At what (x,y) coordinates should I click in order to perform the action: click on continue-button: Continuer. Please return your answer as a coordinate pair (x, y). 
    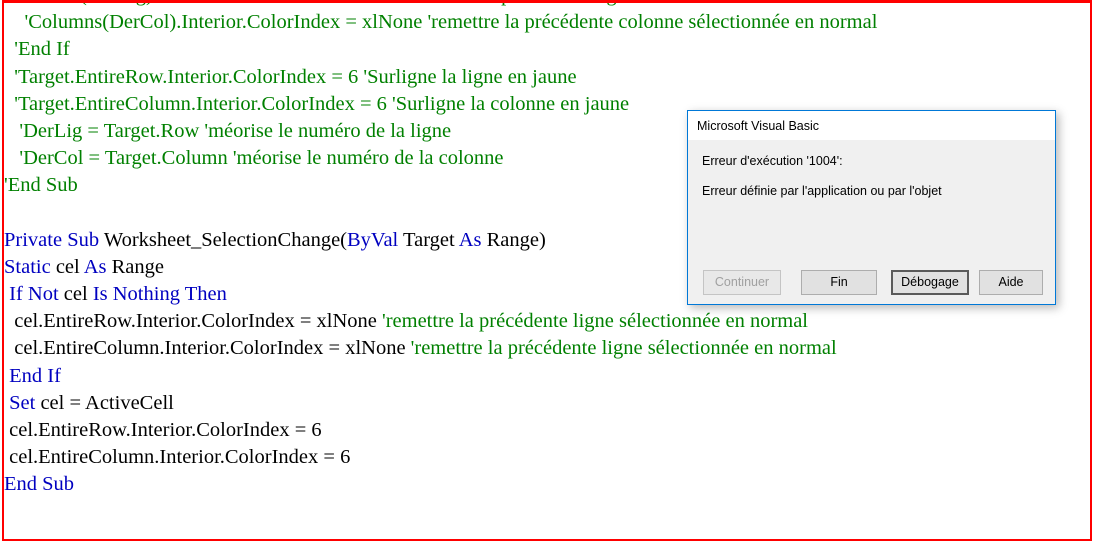
    Looking at the image, I should click on (742, 282).